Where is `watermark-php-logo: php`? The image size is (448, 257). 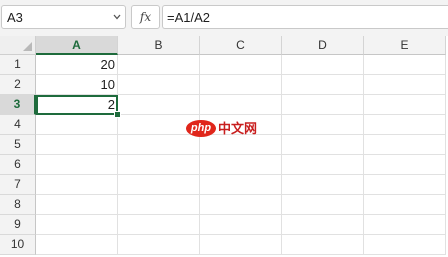 watermark-php-logo: php is located at coordinates (201, 128).